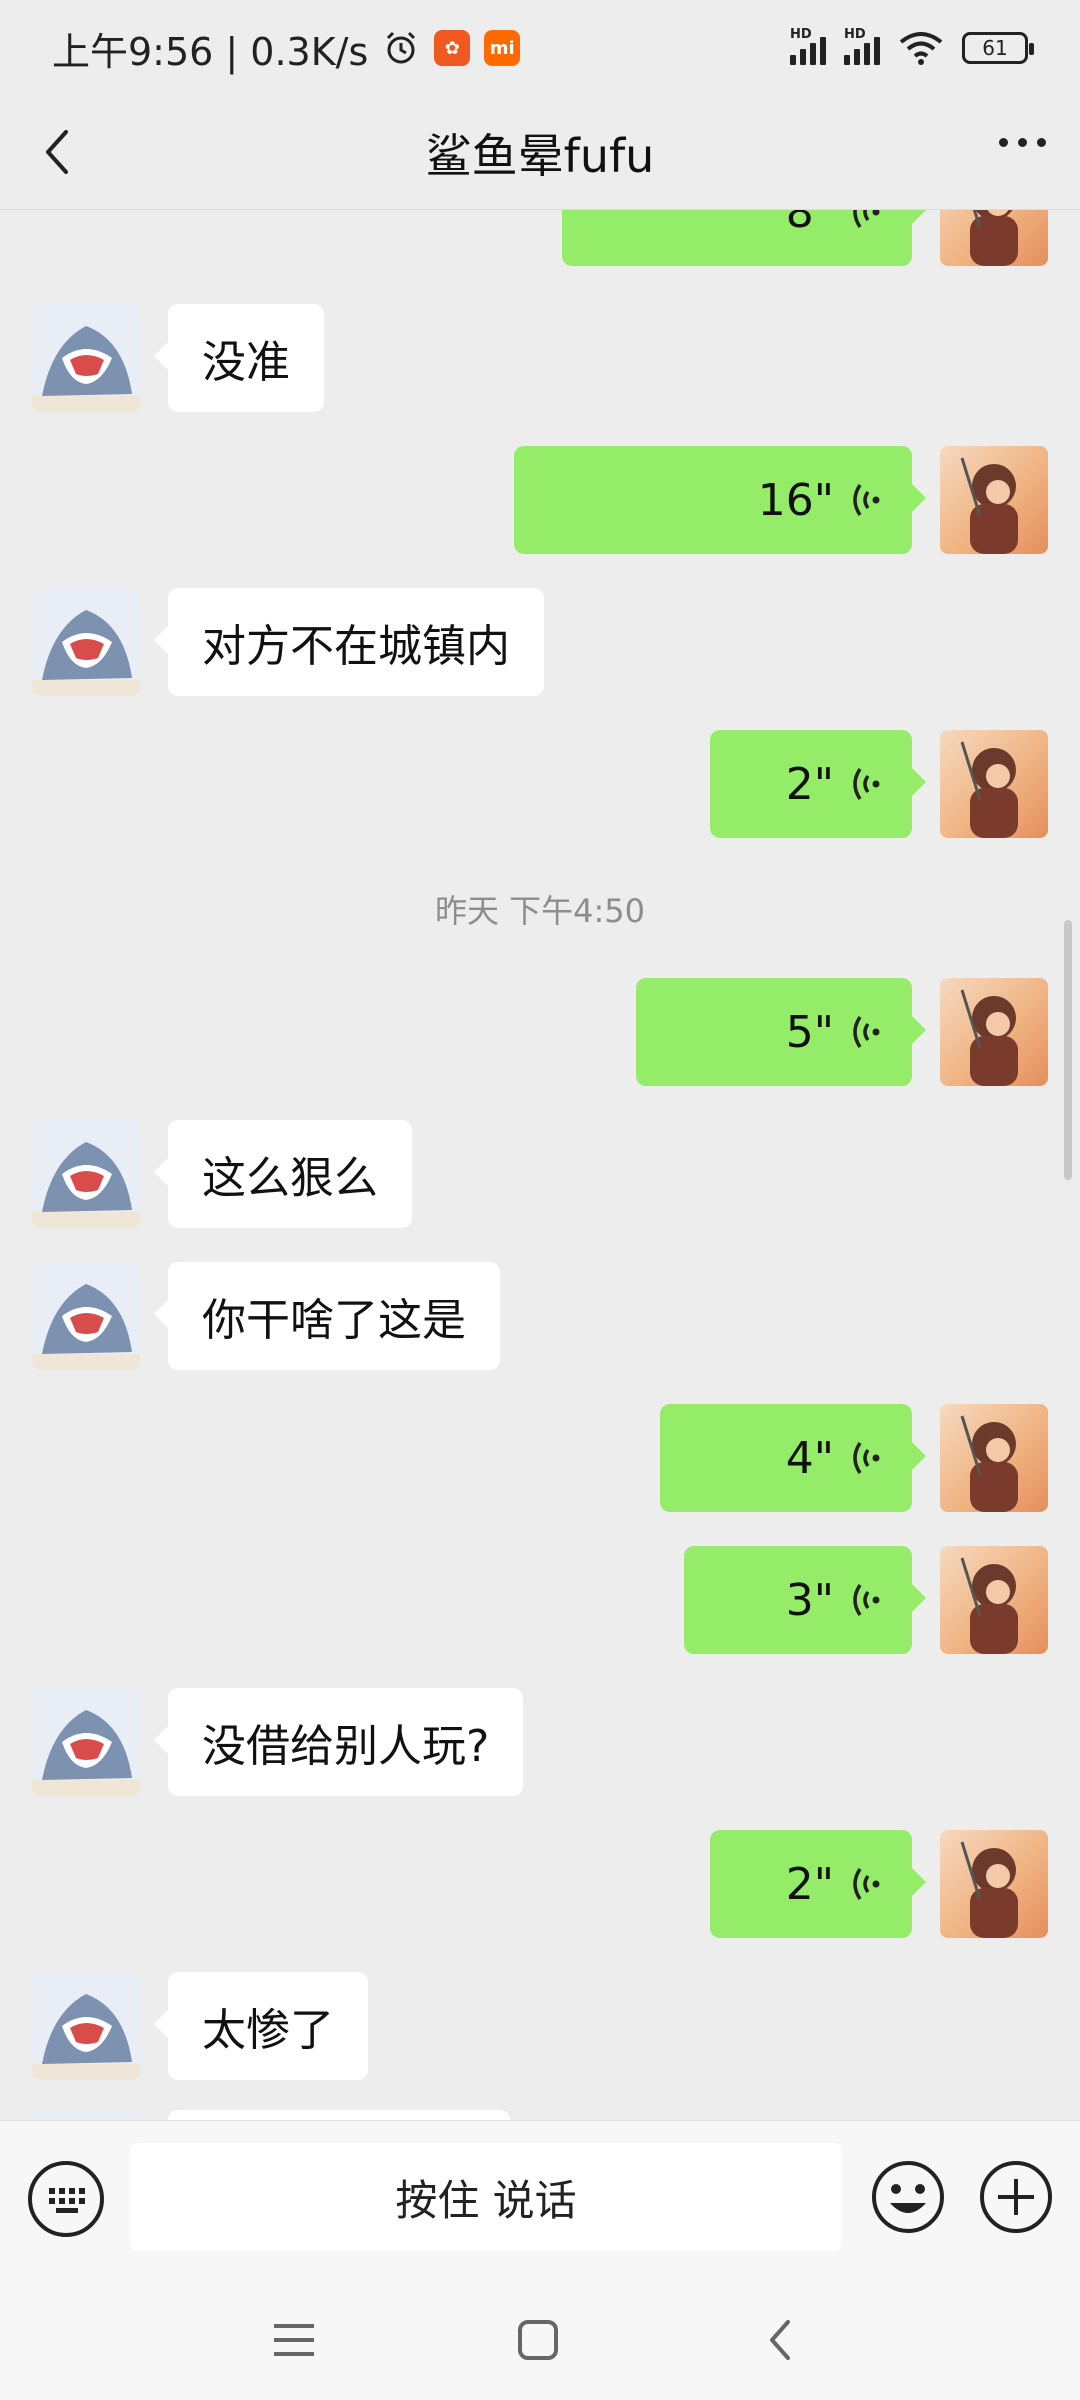 The image size is (1080, 2400). Describe the element at coordinates (401, 47) in the screenshot. I see `alarm-icon` at that location.